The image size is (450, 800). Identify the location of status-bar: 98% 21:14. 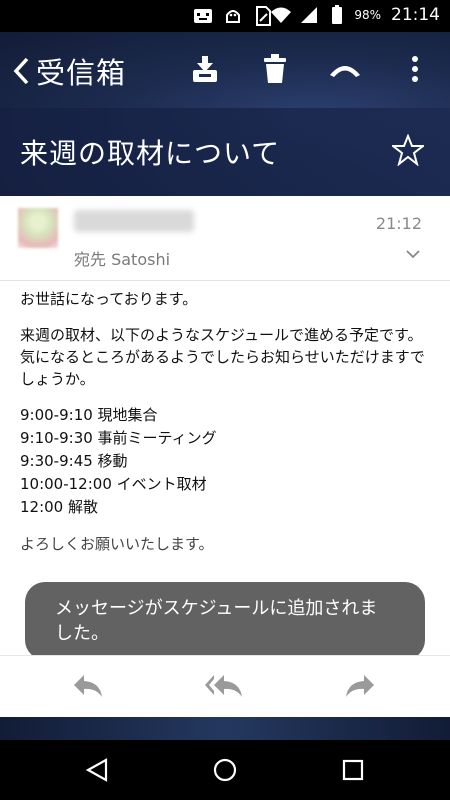
(225, 16).